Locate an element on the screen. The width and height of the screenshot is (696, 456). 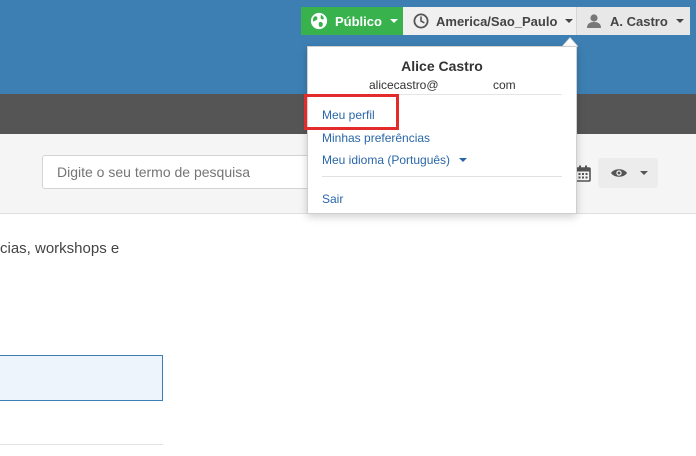
user-icon is located at coordinates (594, 21).